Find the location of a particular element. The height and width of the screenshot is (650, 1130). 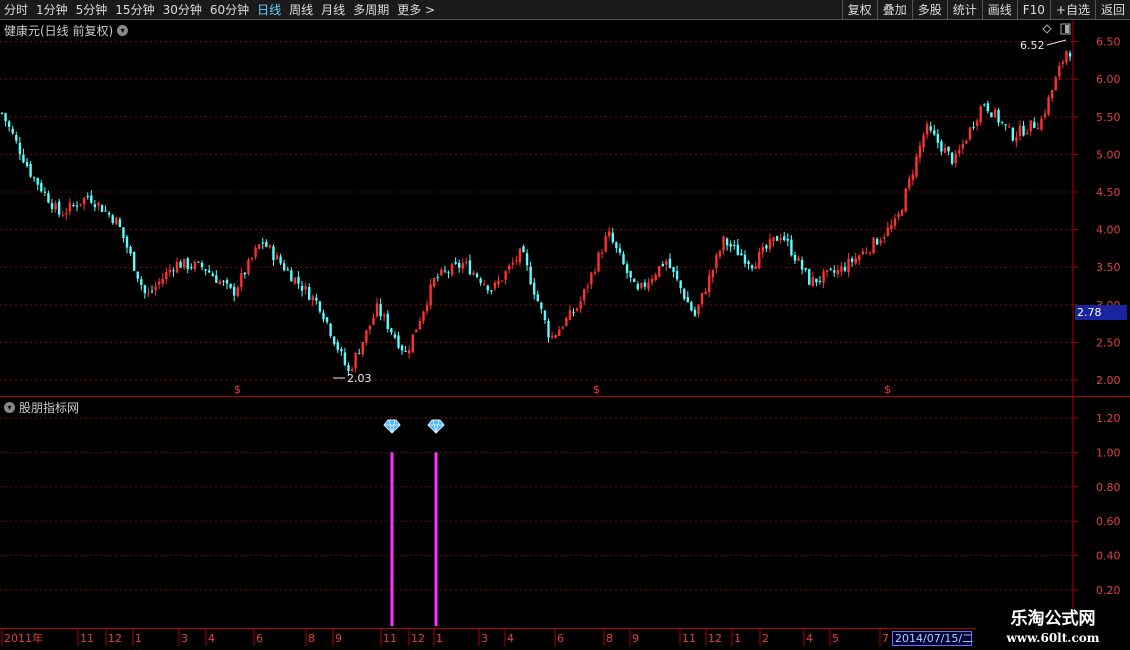

x-tick-label: 9 is located at coordinates (338, 638).